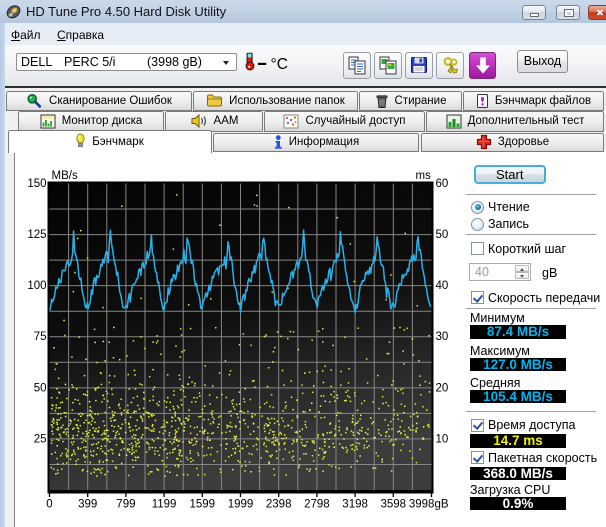 The image size is (606, 527). What do you see at coordinates (37, 184) in the screenshot?
I see `svg-text: 150` at bounding box center [37, 184].